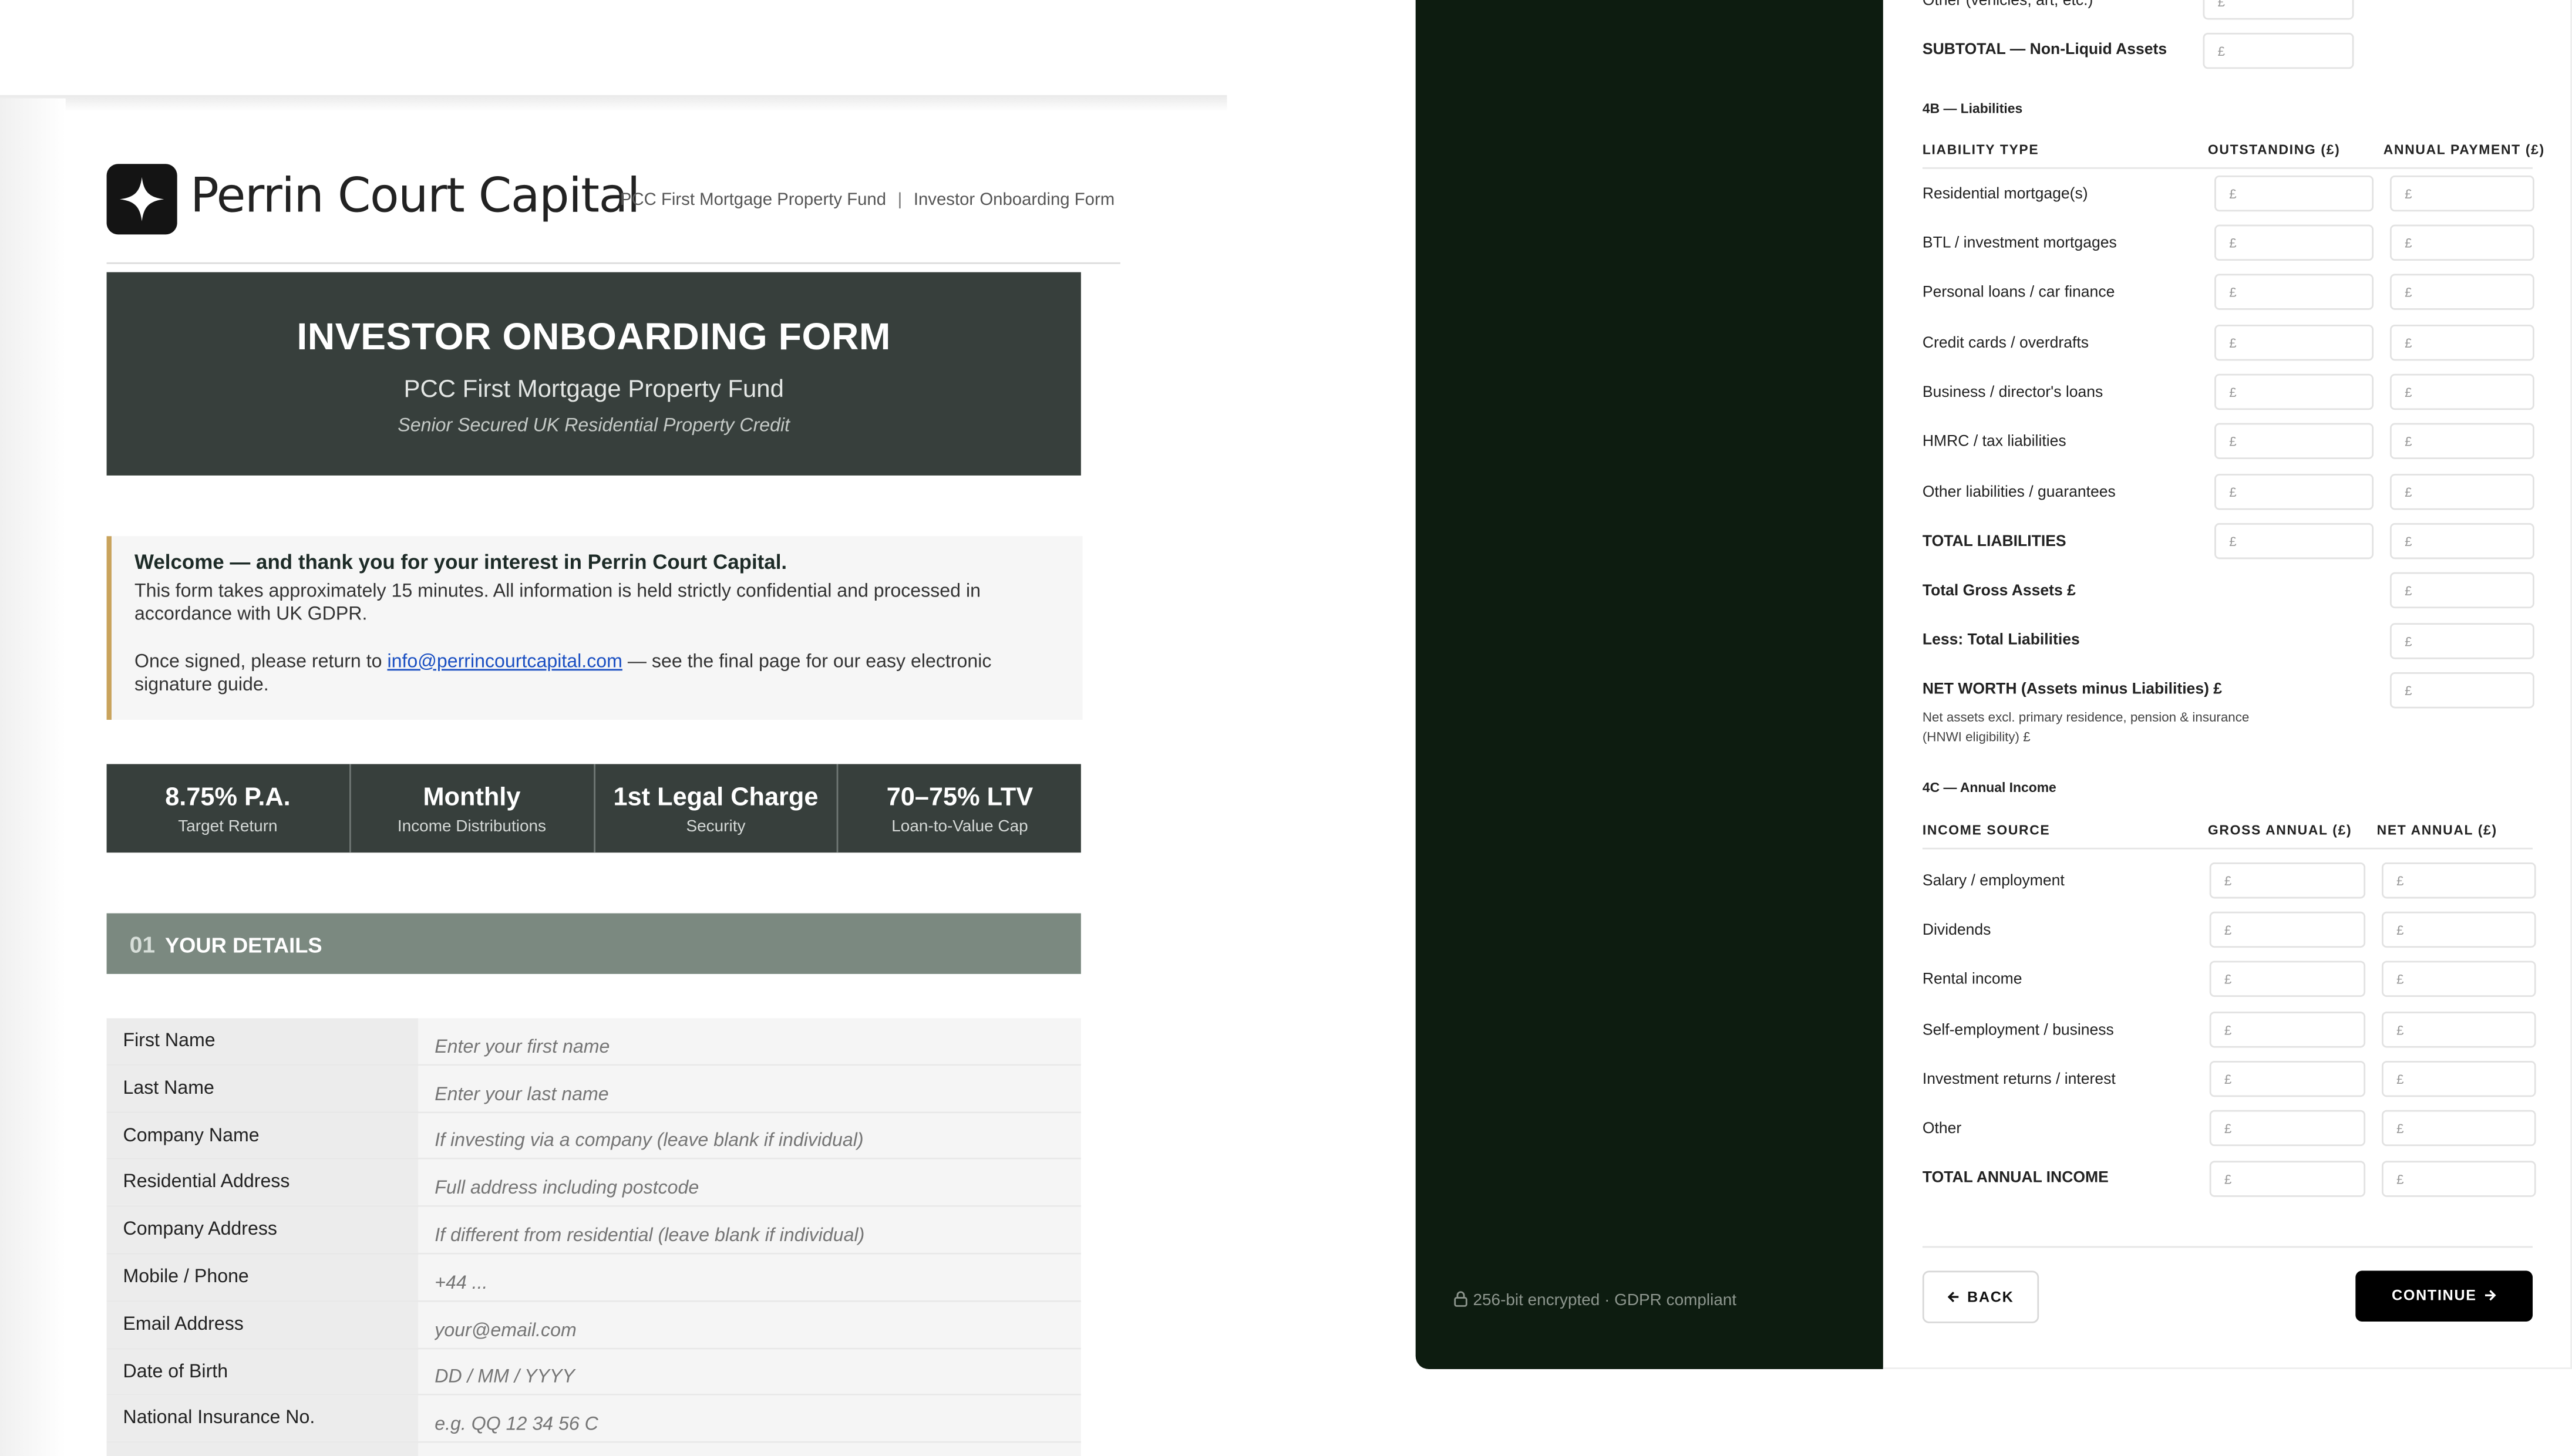  Describe the element at coordinates (1980, 150) in the screenshot. I see `col-liability-type: LIABILITY TYPE` at that location.